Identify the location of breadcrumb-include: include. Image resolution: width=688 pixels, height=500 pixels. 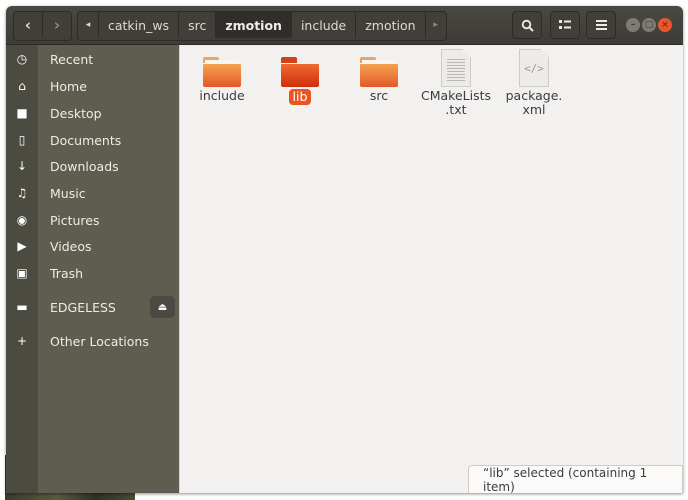
(323, 25).